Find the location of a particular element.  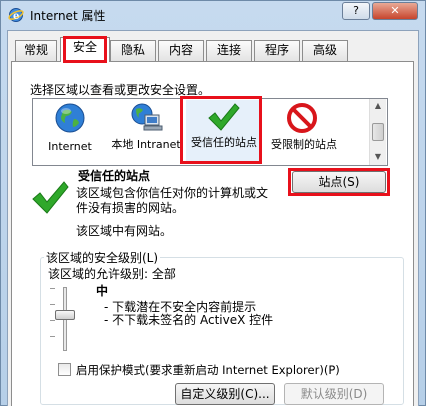

scroll-up-icon: ▲ is located at coordinates (378, 106).